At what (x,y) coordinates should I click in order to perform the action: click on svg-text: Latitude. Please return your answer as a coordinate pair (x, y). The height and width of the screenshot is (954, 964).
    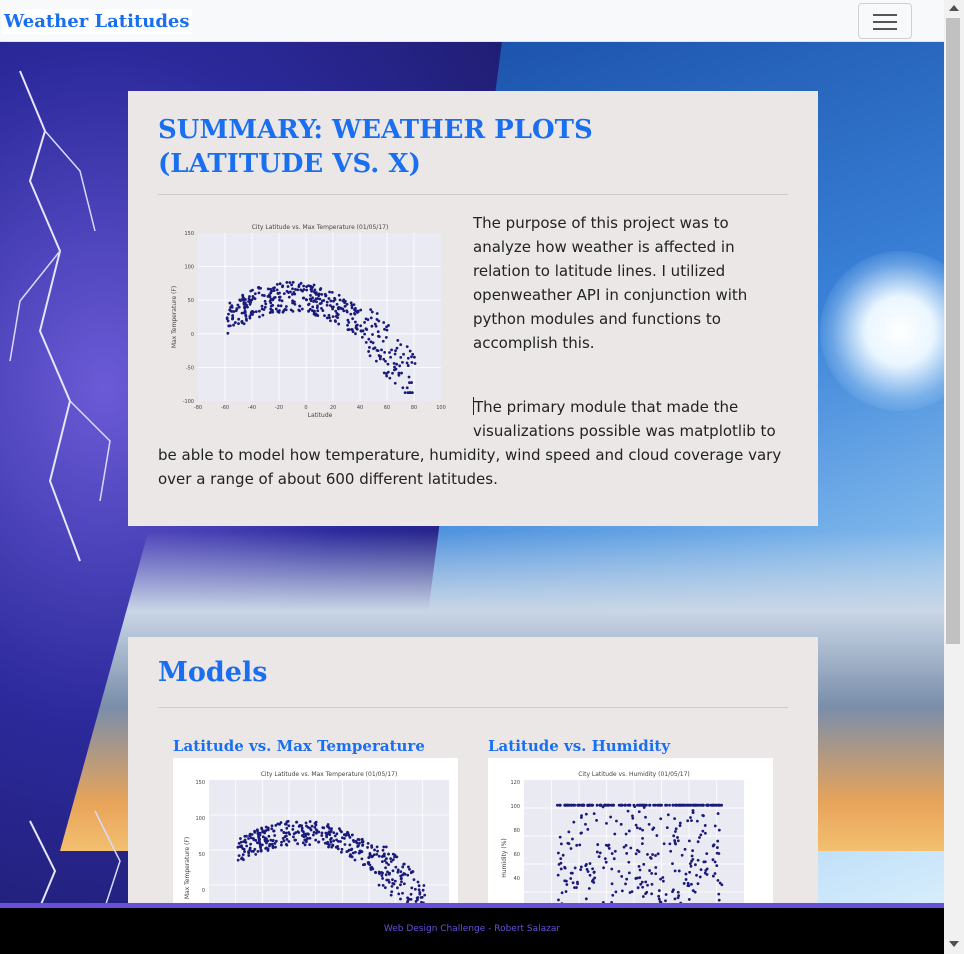
    Looking at the image, I should click on (320, 415).